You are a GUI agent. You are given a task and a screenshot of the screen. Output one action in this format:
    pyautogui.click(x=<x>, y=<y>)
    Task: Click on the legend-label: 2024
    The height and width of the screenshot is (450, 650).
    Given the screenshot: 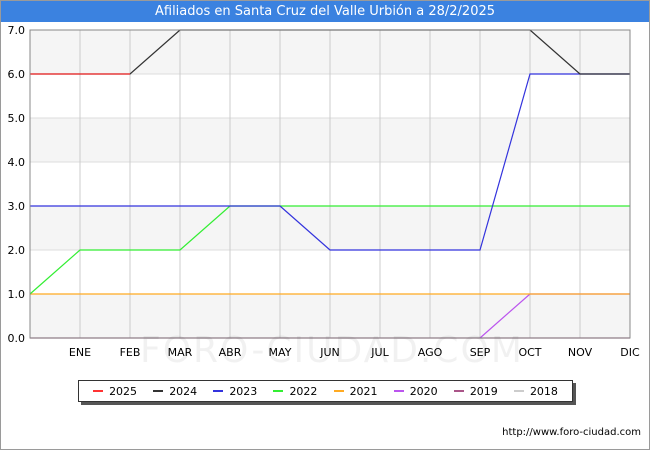 What is the action you would take?
    pyautogui.click(x=183, y=391)
    